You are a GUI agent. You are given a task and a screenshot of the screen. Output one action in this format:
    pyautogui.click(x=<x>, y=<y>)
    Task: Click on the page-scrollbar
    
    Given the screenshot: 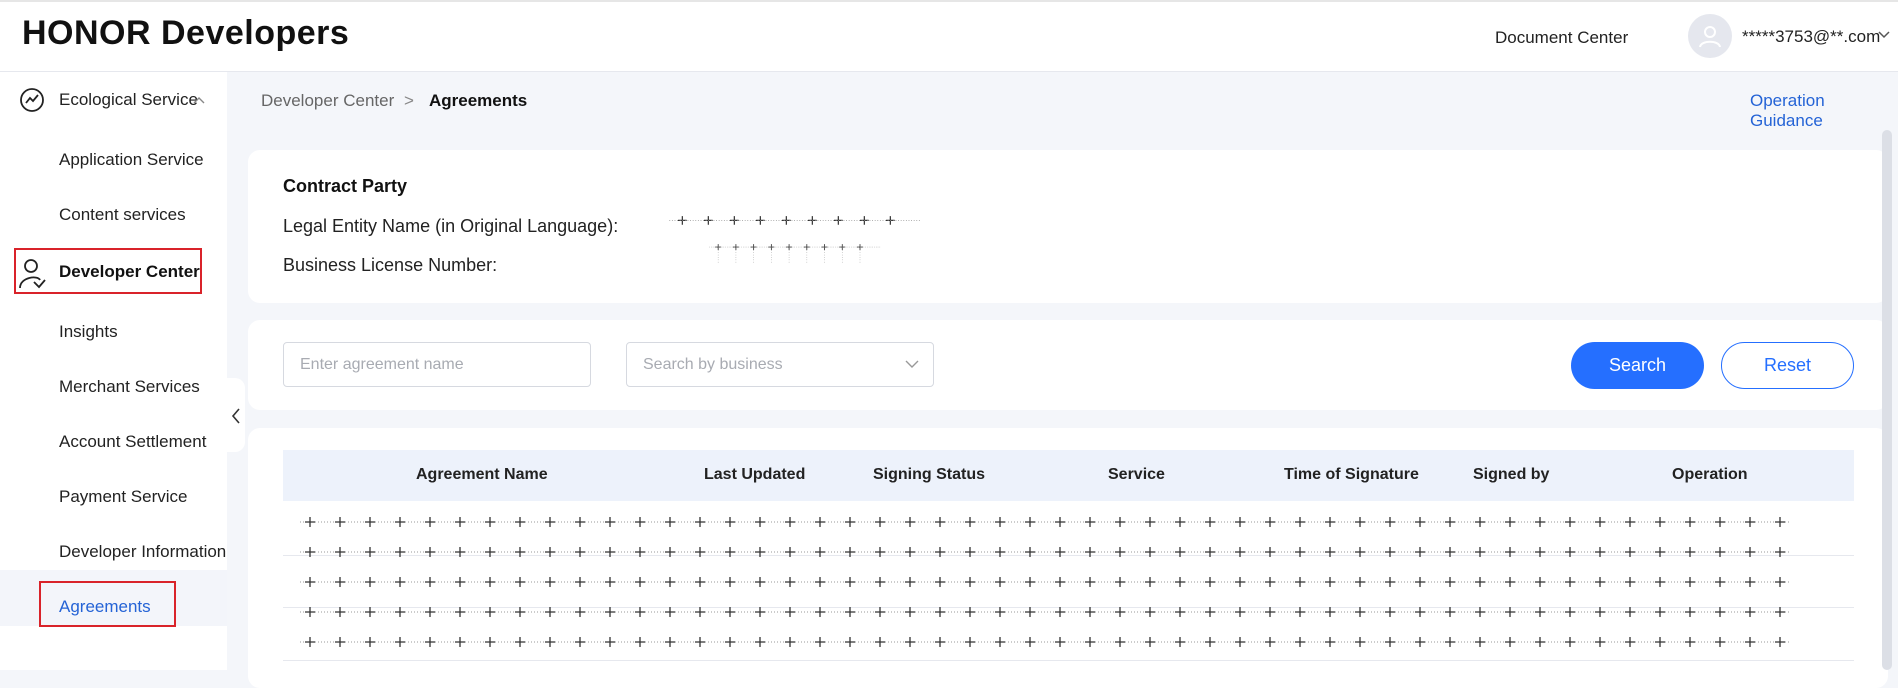 What is the action you would take?
    pyautogui.click(x=1887, y=400)
    